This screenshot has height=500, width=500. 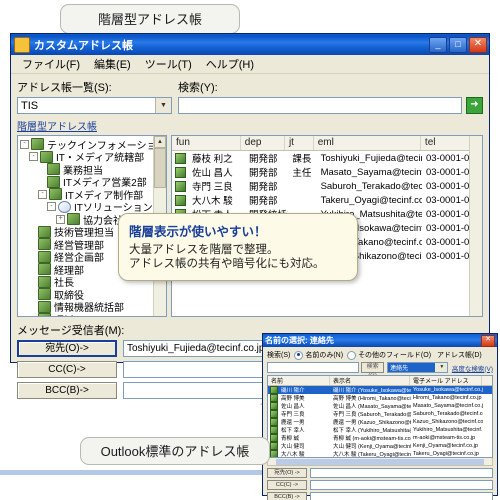 What do you see at coordinates (263, 143) in the screenshot?
I see `column-header-dep: dep` at bounding box center [263, 143].